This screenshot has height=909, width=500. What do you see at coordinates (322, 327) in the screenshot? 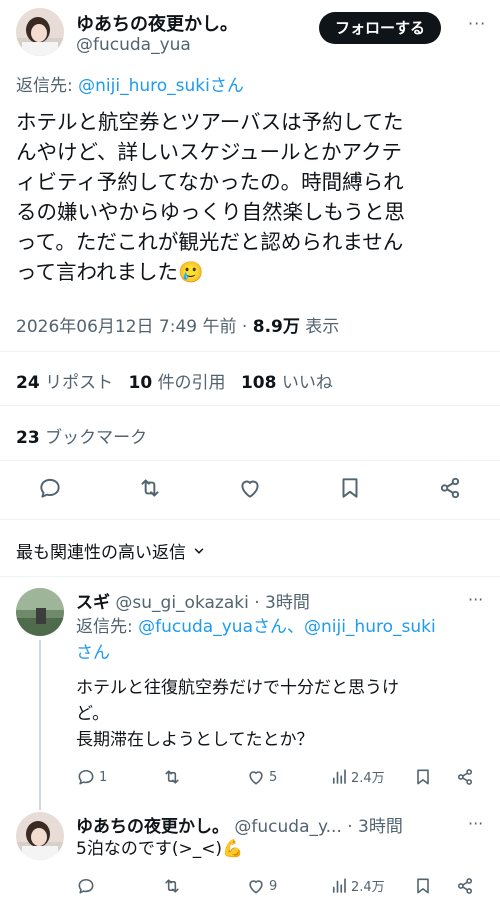
I see `views-label: 表示` at bounding box center [322, 327].